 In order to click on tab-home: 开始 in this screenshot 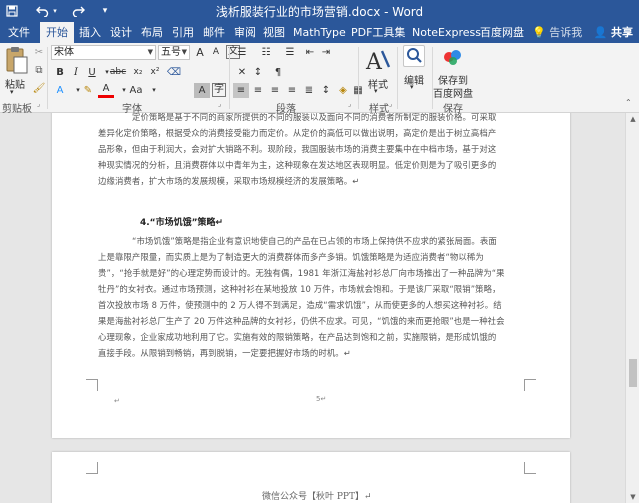, I will do `click(57, 32)`.